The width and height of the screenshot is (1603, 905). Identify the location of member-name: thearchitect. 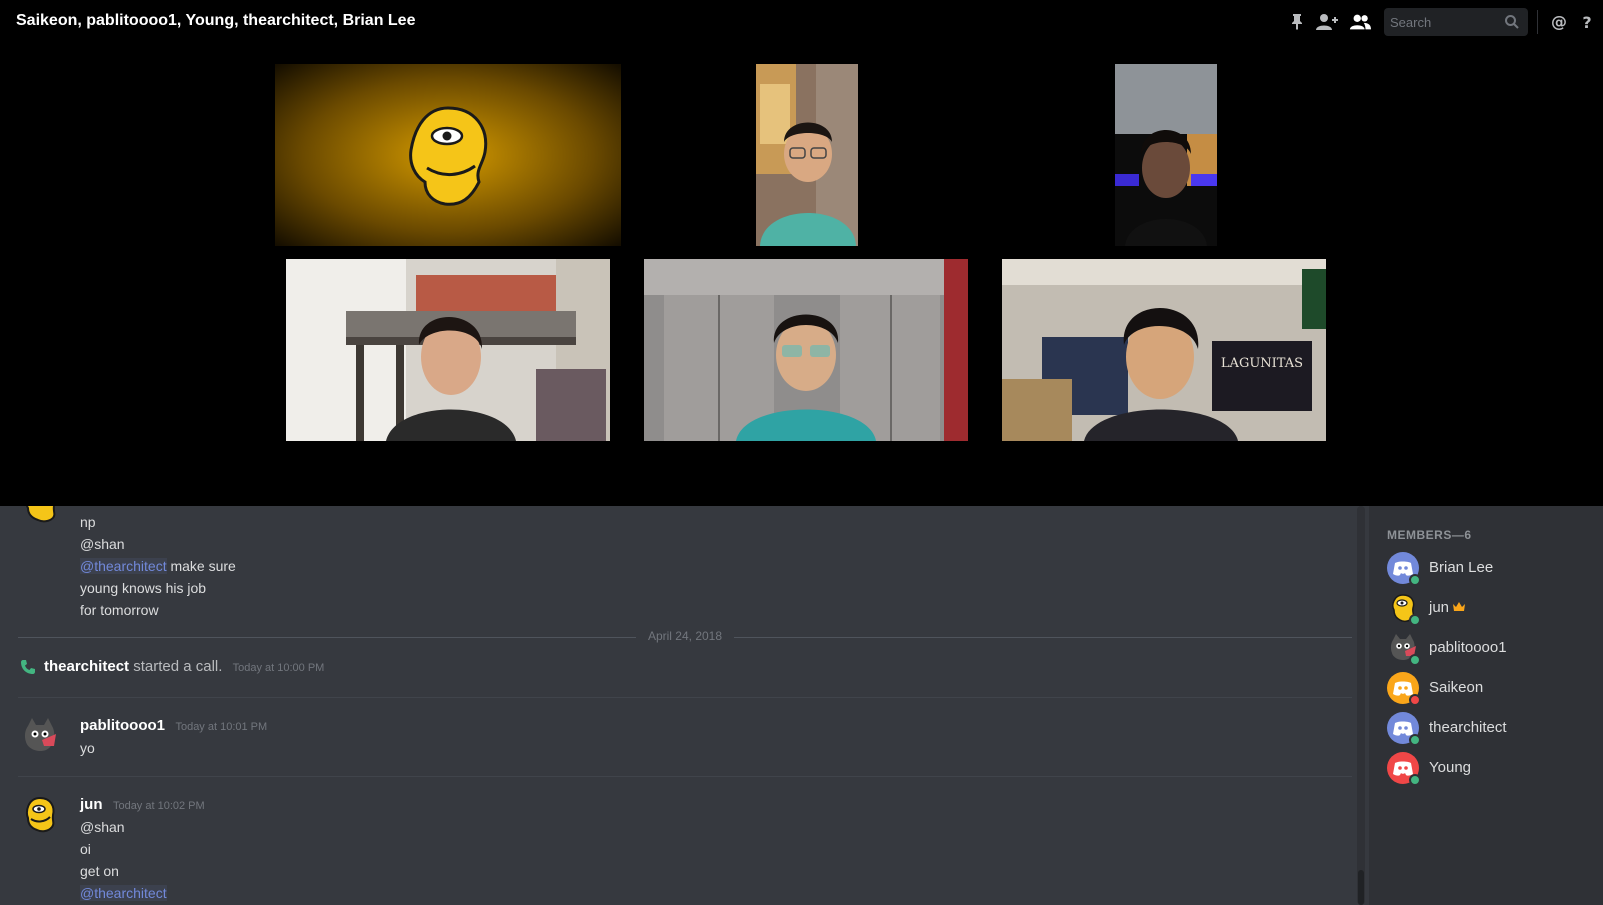
(1468, 727).